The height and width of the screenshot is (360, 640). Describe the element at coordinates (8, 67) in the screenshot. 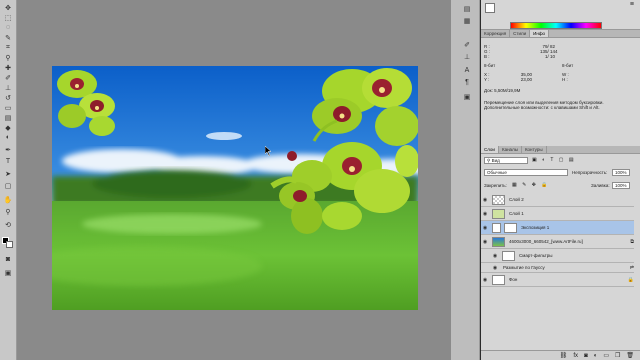

I see `healing-tool-icon: ✚` at that location.